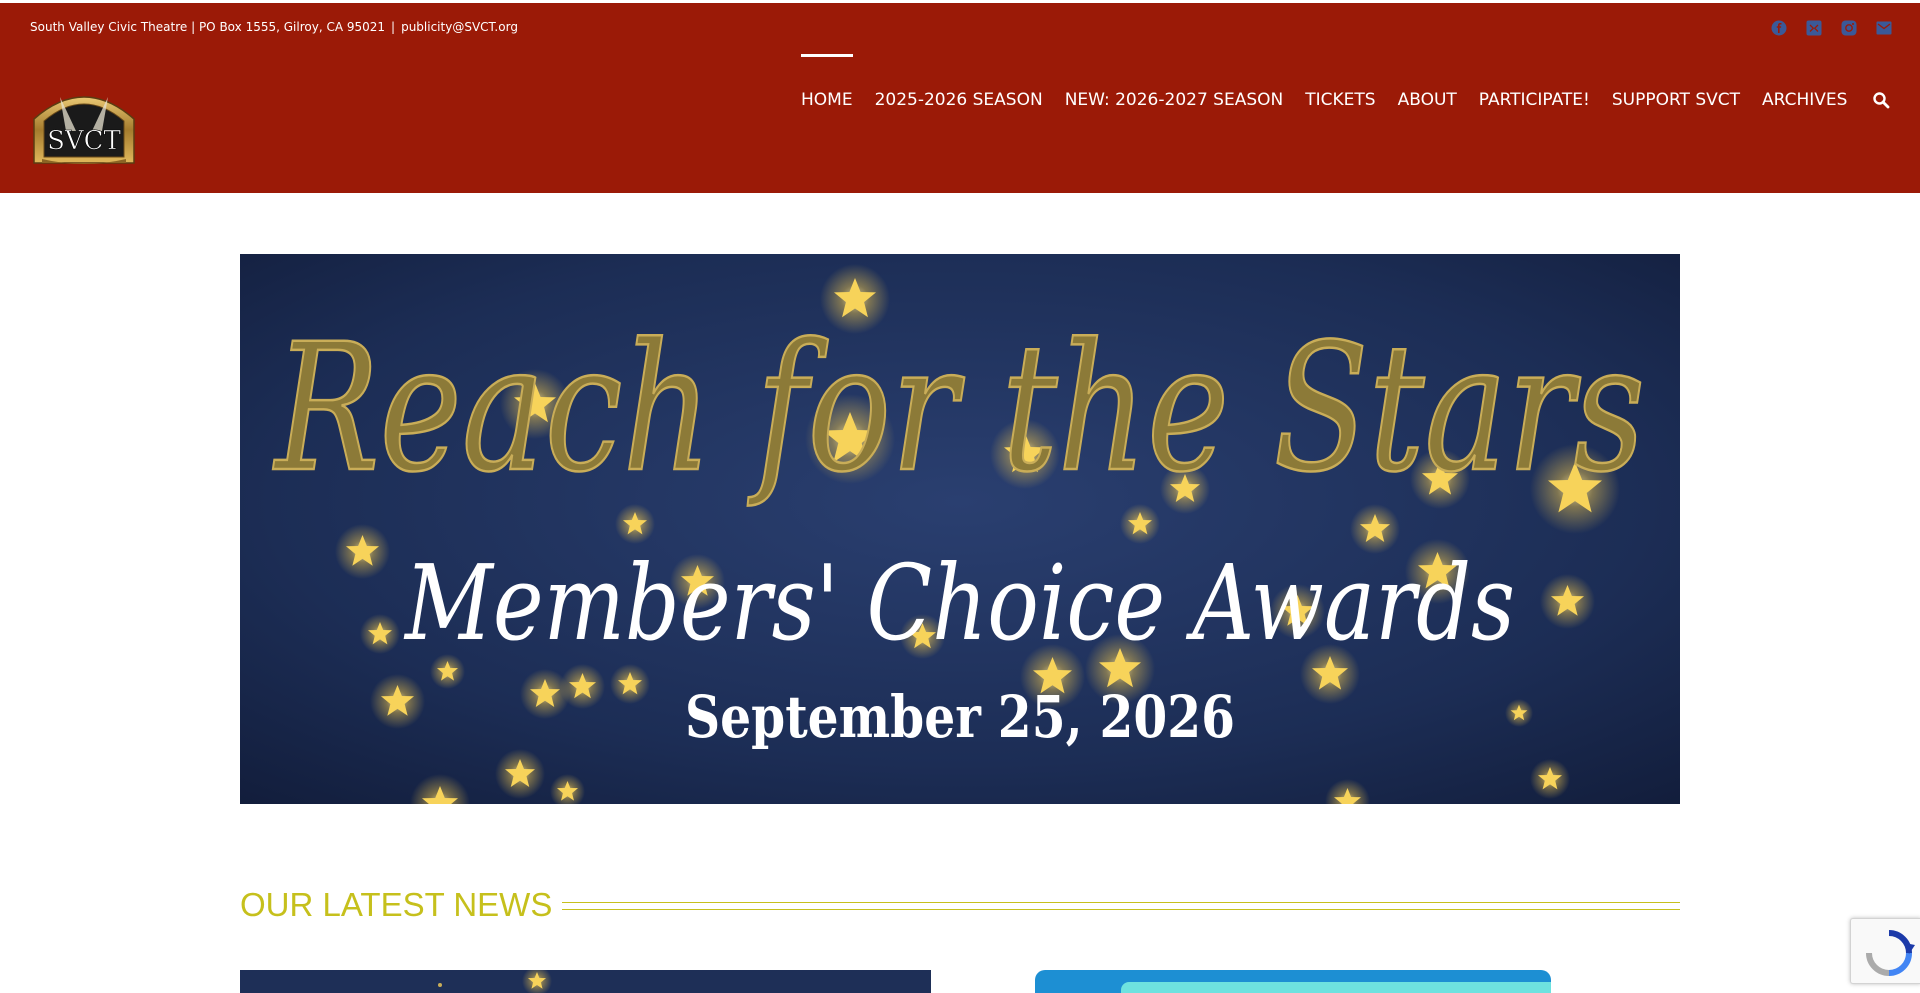  Describe the element at coordinates (1110, 906) in the screenshot. I see `heading-divider` at that location.